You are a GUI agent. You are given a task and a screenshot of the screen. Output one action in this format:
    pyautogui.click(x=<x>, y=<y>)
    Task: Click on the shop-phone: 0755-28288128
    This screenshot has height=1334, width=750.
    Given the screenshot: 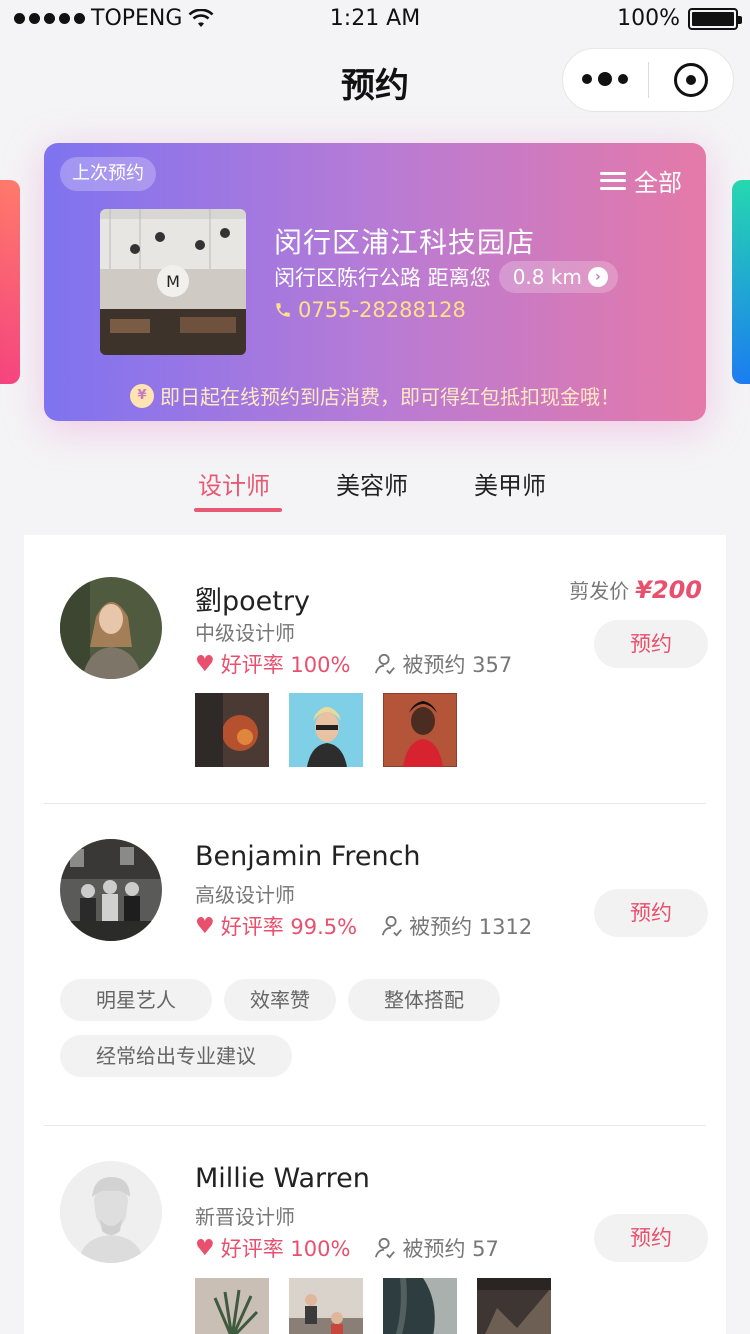 What is the action you would take?
    pyautogui.click(x=370, y=310)
    